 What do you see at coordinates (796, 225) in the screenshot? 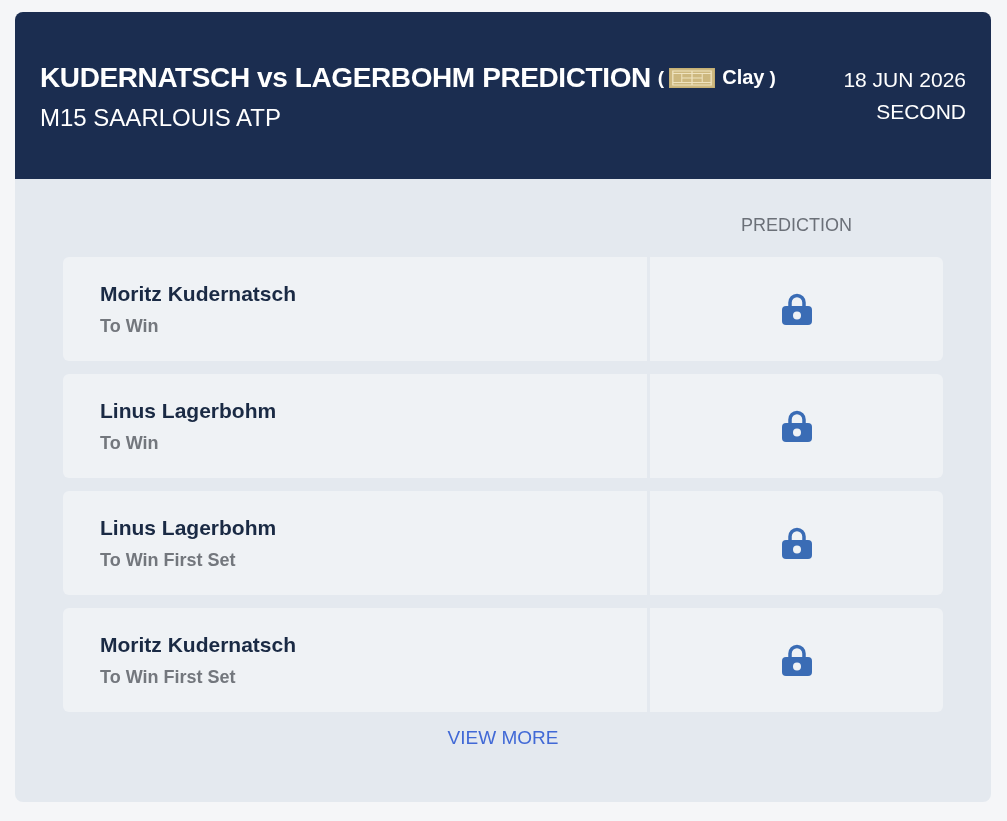
I see `column-header: PREDICTION` at bounding box center [796, 225].